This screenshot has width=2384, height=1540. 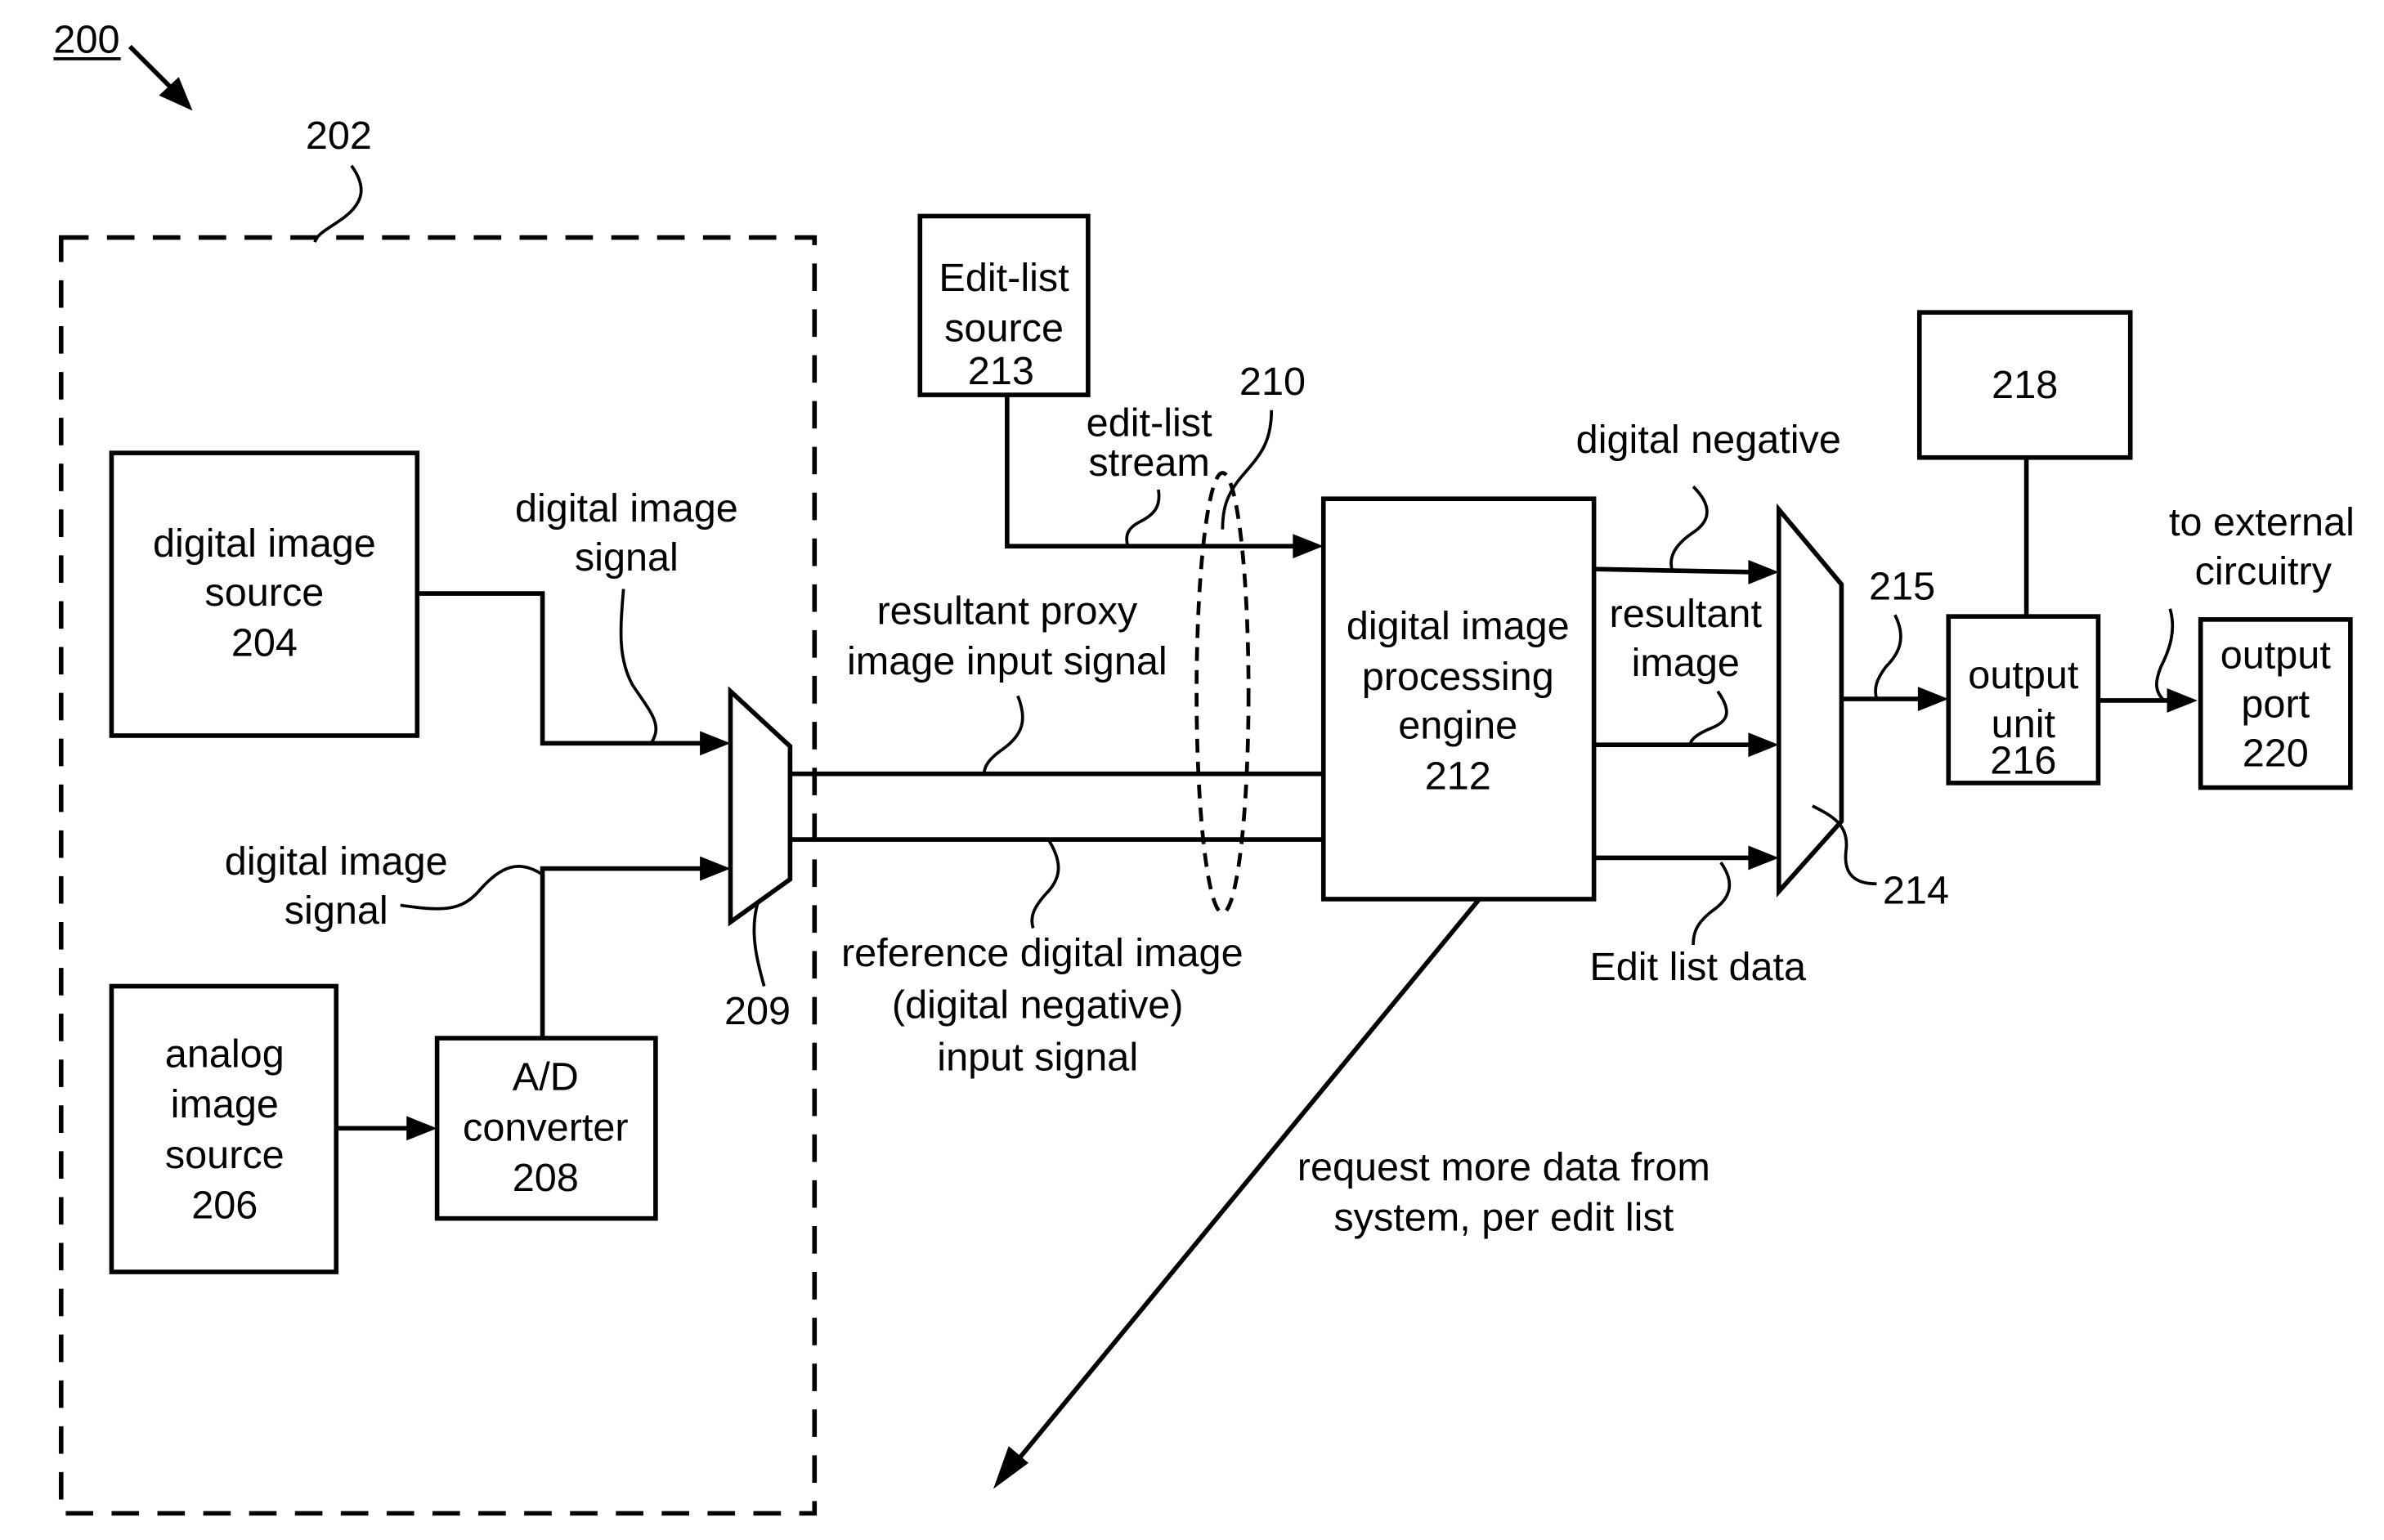 What do you see at coordinates (2262, 522) in the screenshot?
I see `signal-label: to external` at bounding box center [2262, 522].